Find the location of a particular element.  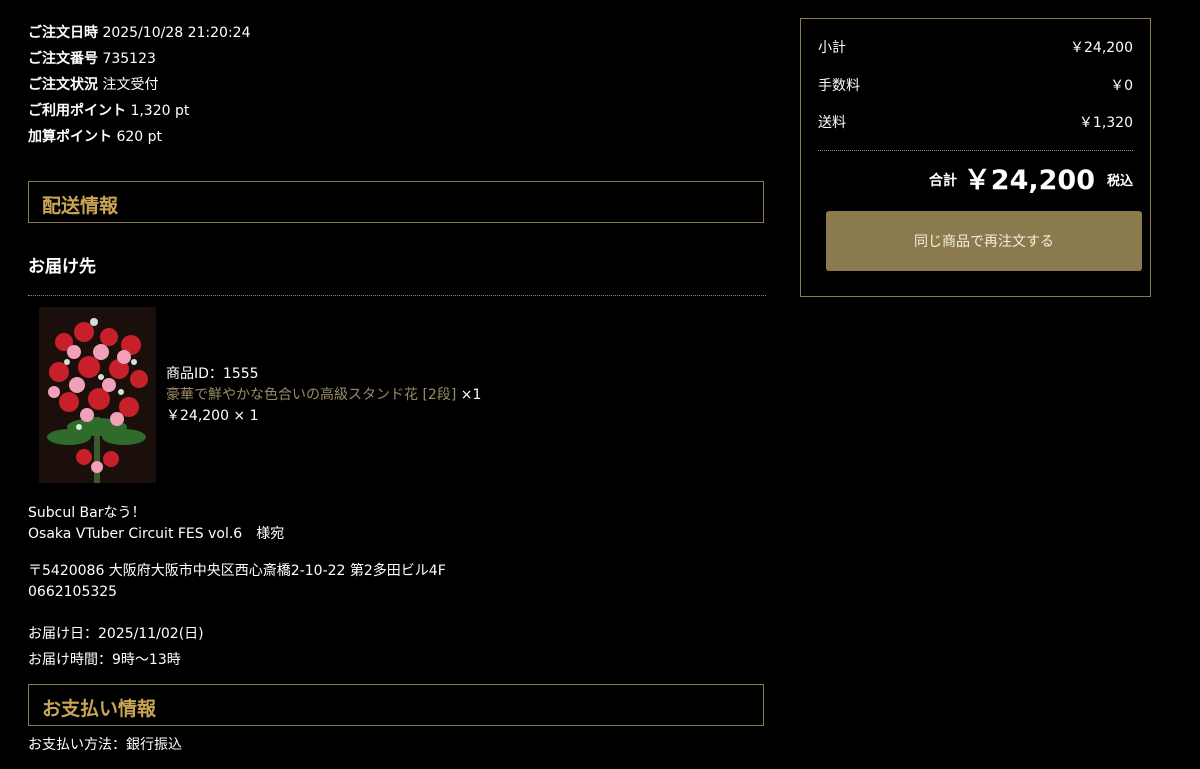

payment-section-title: お支払い情報 is located at coordinates (99, 709).